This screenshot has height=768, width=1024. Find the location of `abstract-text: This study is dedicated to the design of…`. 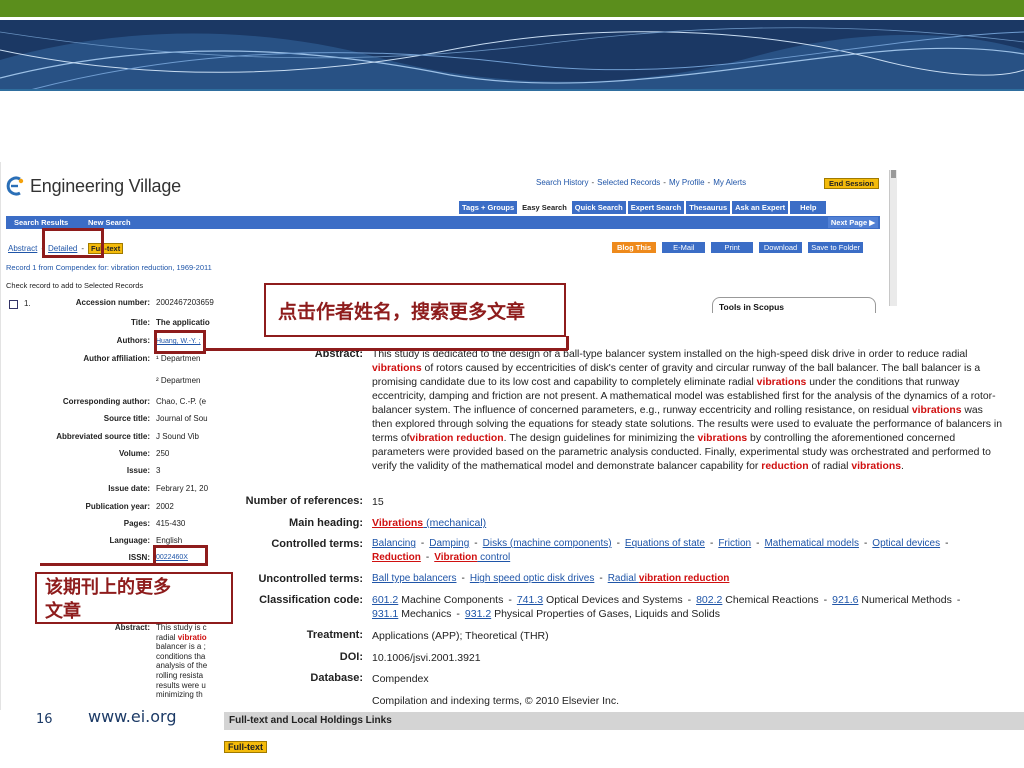

abstract-text: This study is dedicated to the design of… is located at coordinates (687, 410).